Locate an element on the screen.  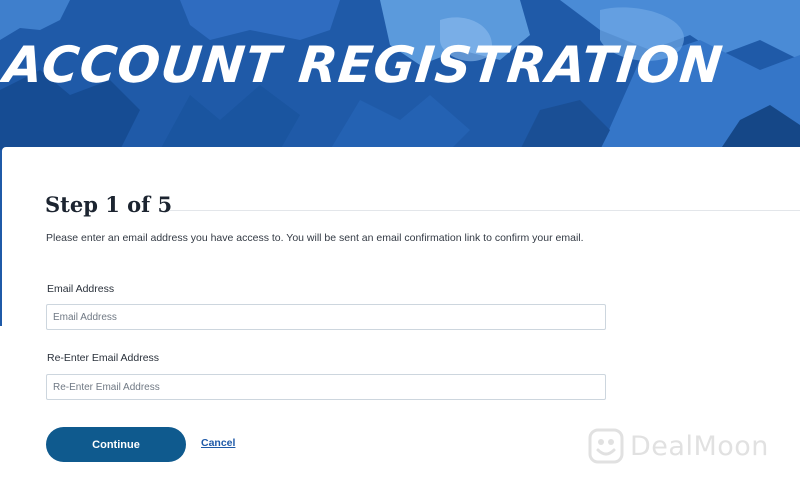
watermark: DealMoon is located at coordinates (678, 446).